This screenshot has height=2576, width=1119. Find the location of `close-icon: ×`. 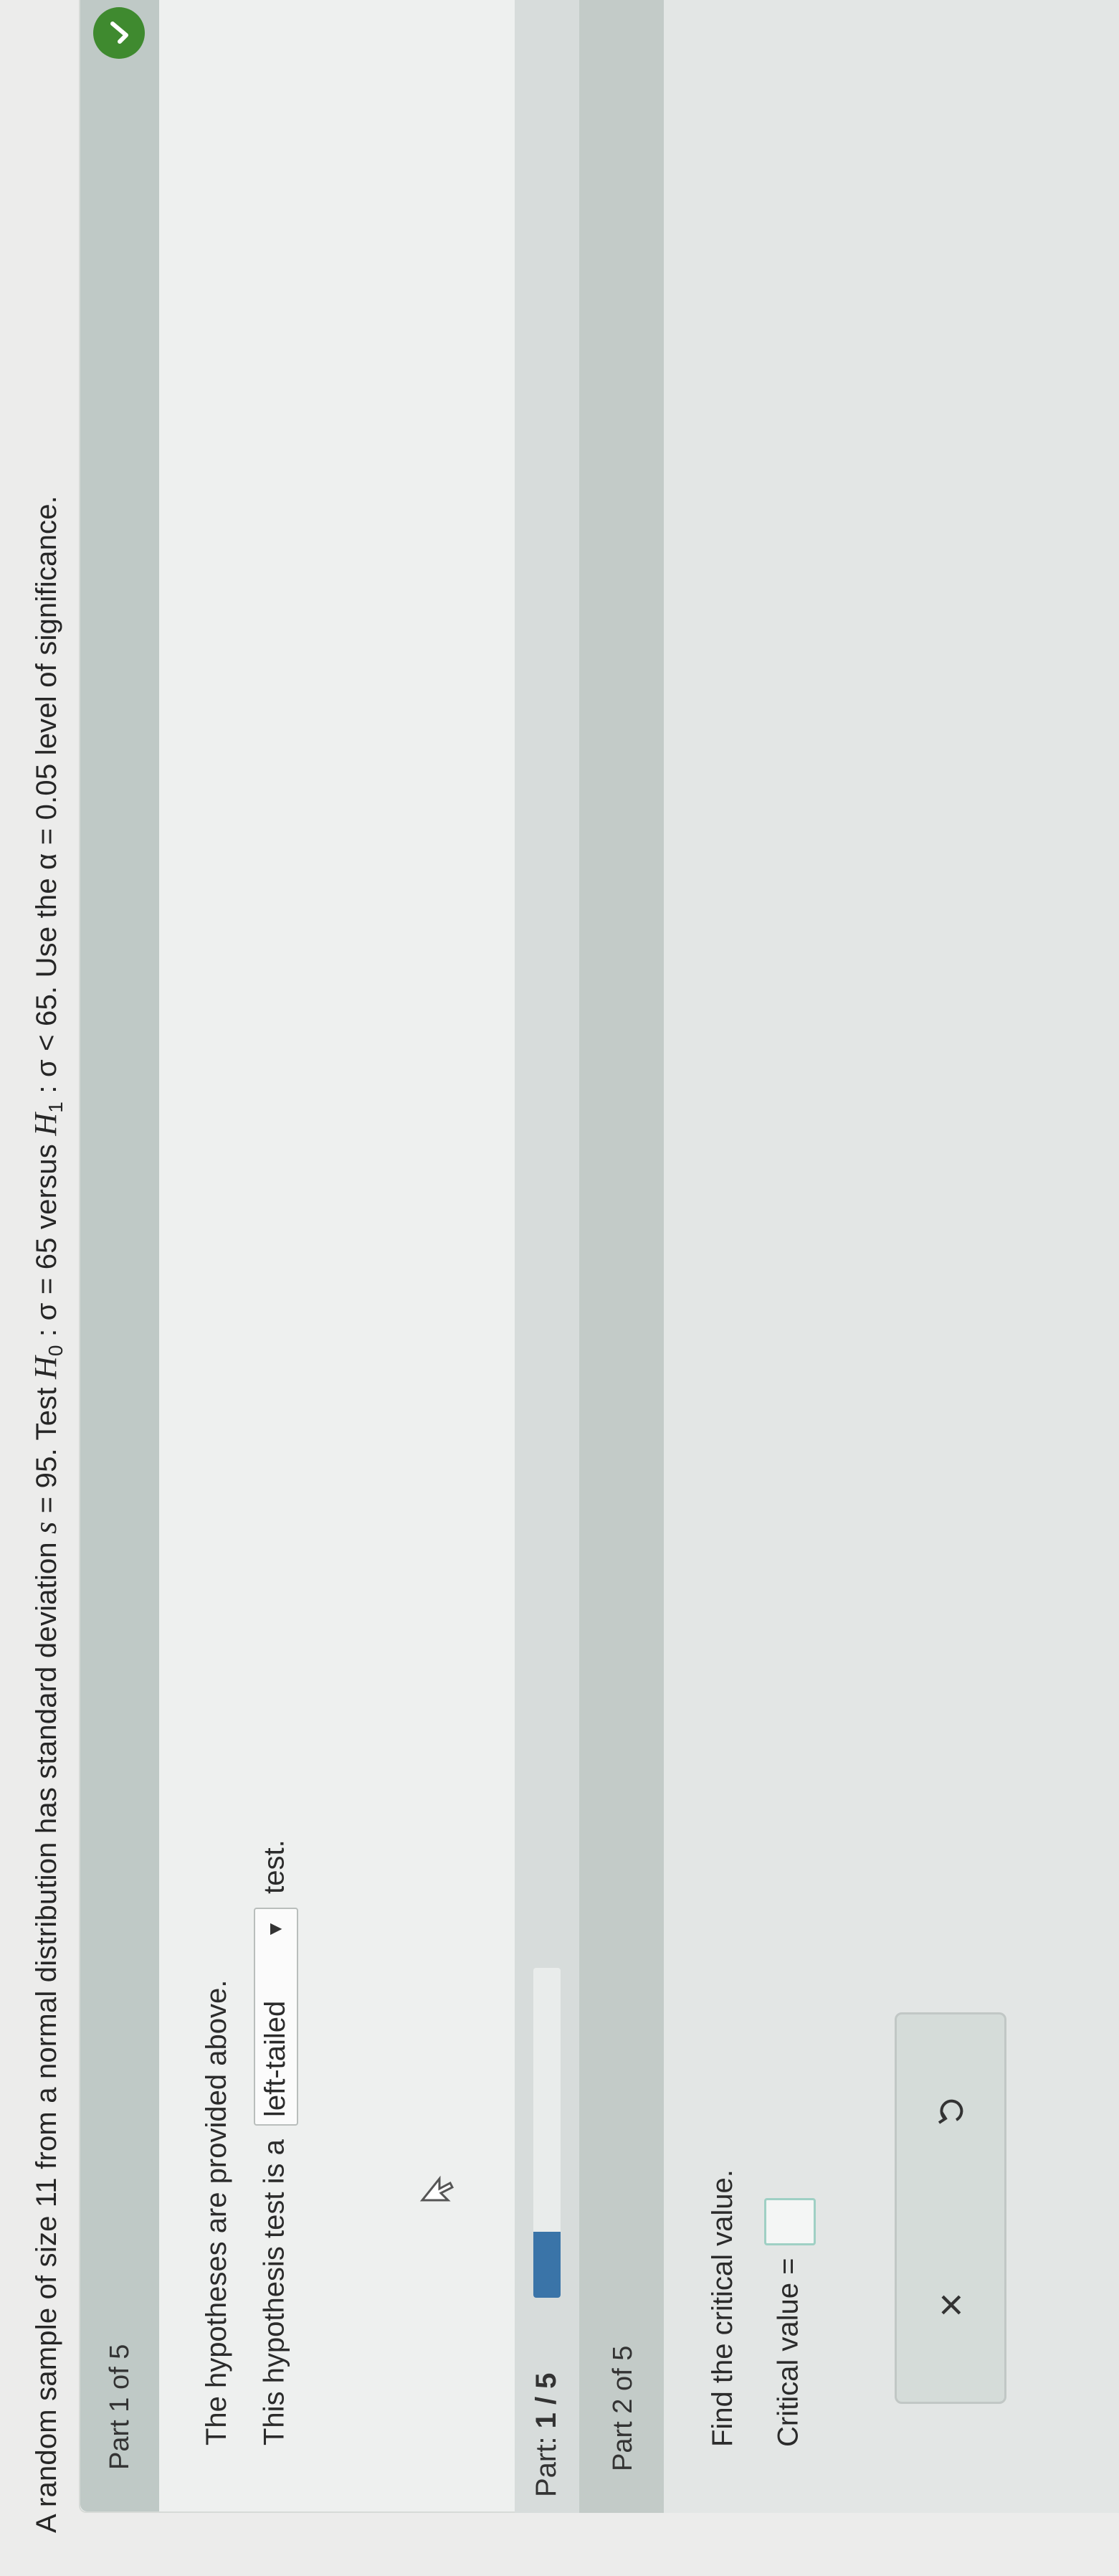

close-icon: × is located at coordinates (950, 2305).